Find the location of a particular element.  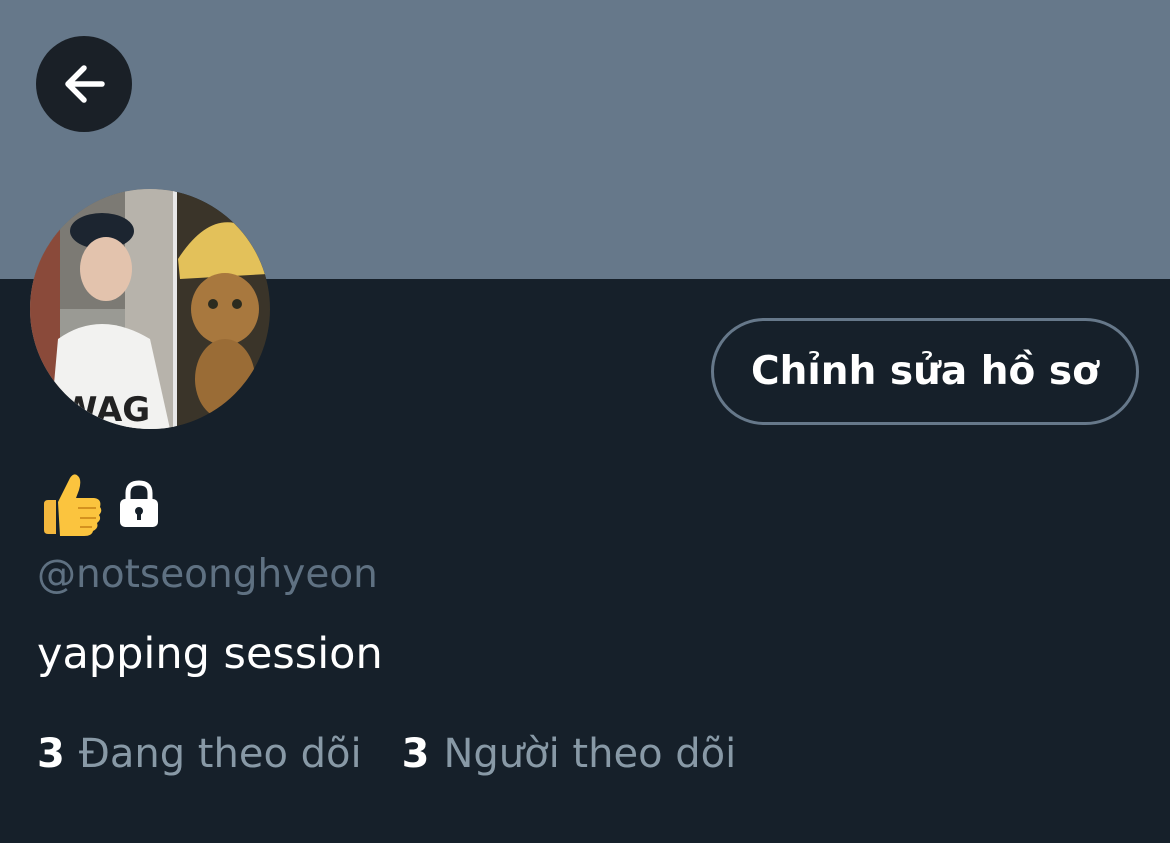

svg-text: WAG is located at coordinates (105, 409).